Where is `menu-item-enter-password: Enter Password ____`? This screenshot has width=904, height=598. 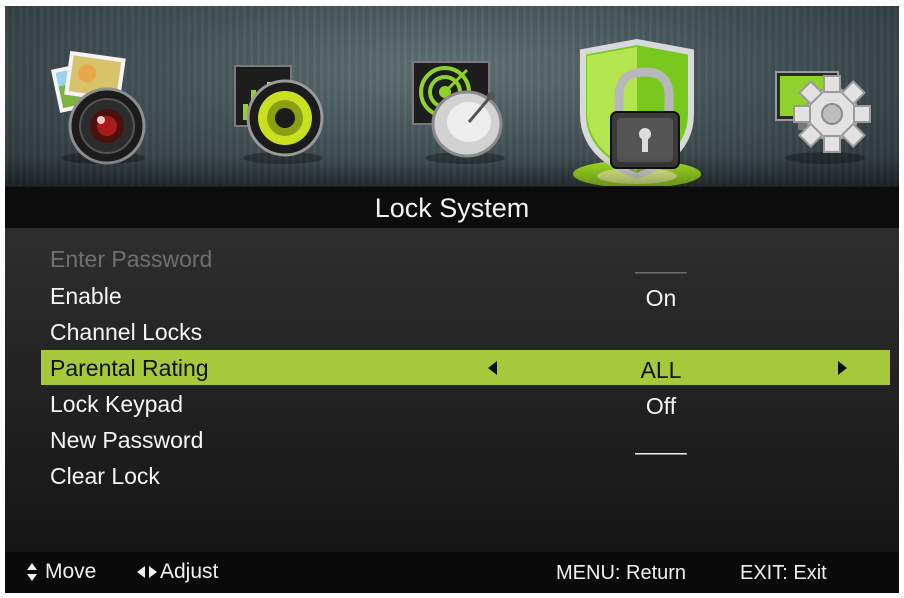 menu-item-enter-password: Enter Password ____ is located at coordinates (465, 258).